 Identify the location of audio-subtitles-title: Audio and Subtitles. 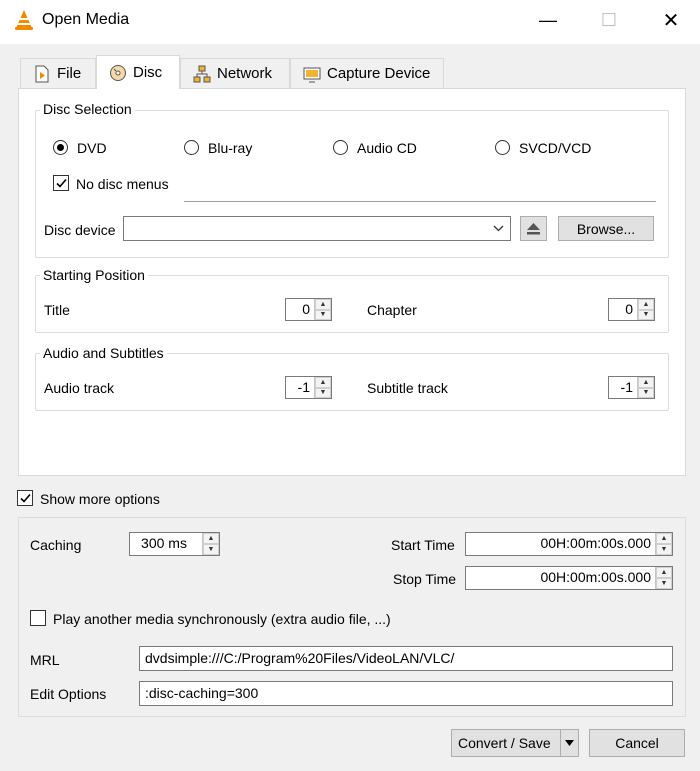
(103, 353).